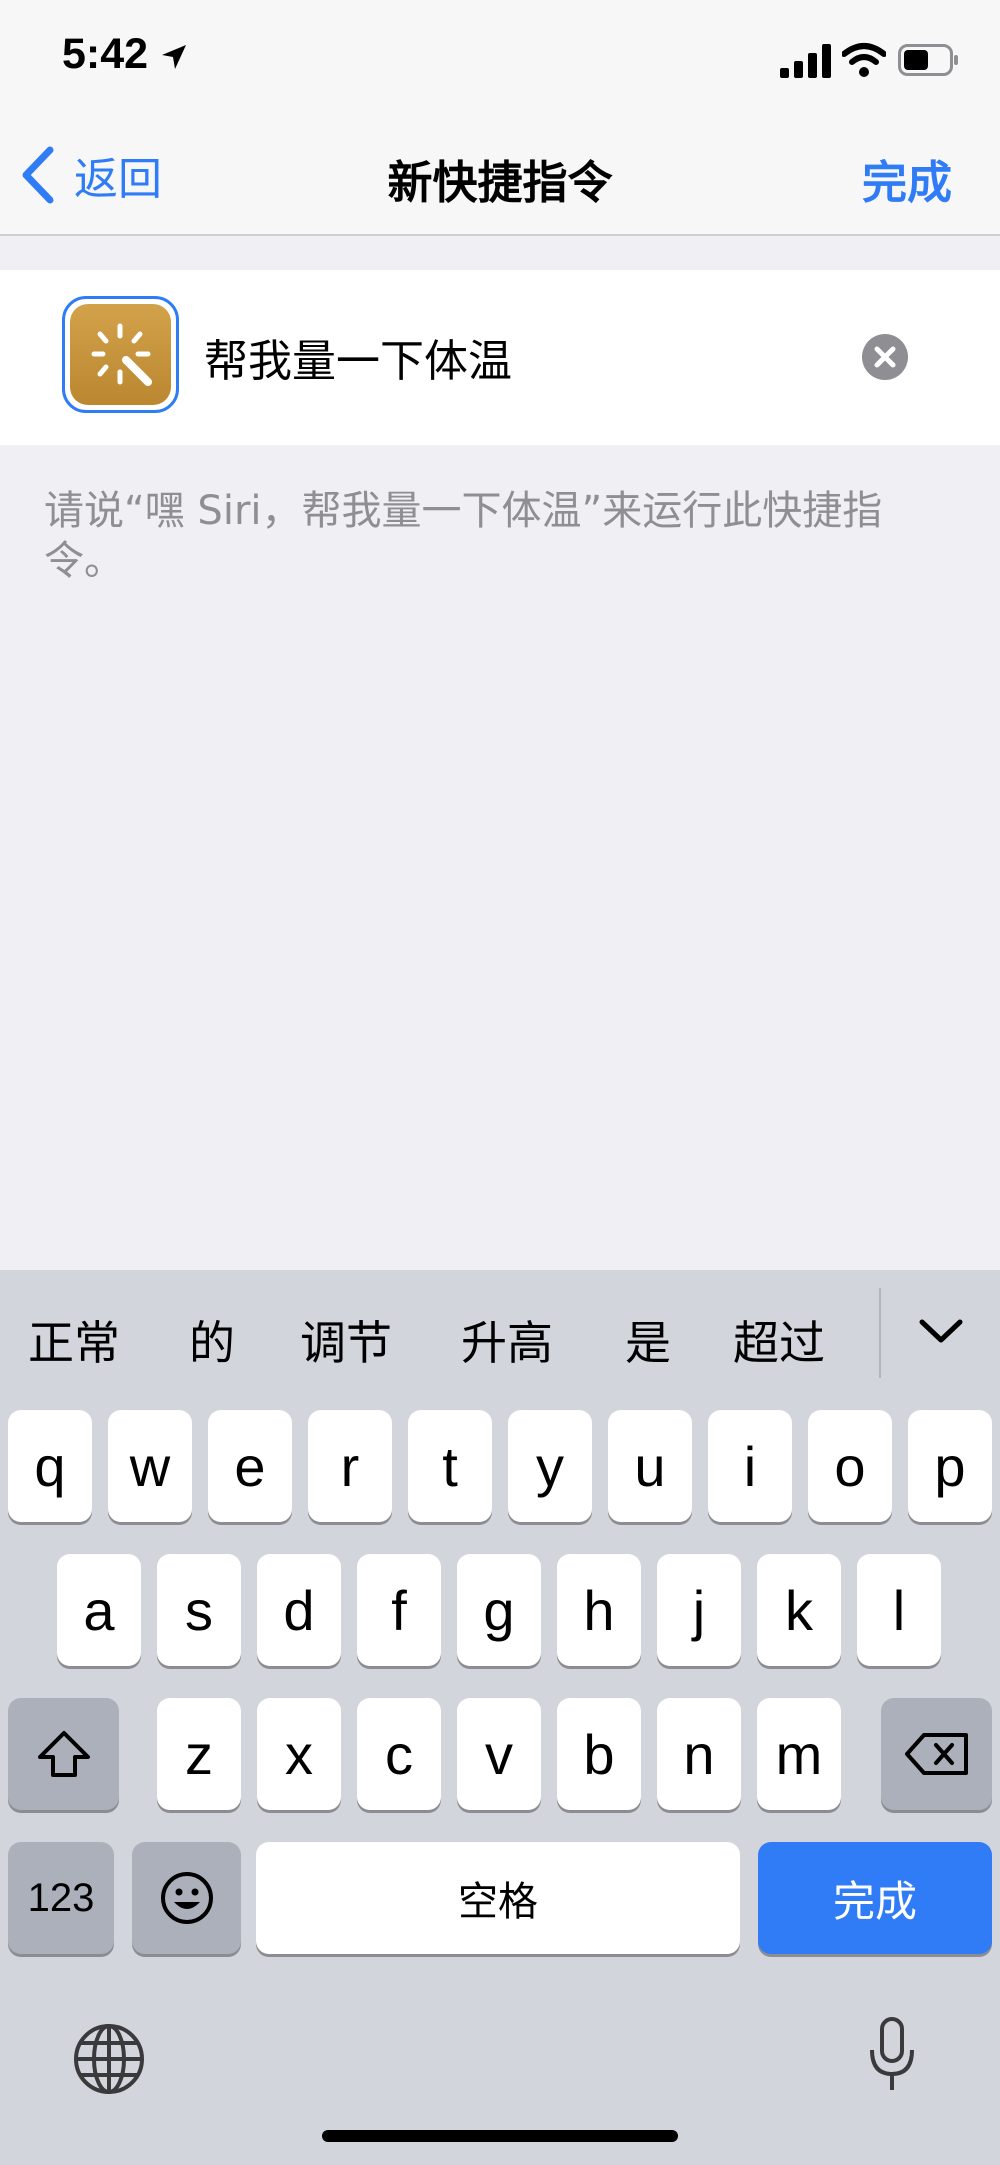 This screenshot has height=2165, width=1000. Describe the element at coordinates (950, 1466) in the screenshot. I see `key-p: p` at that location.